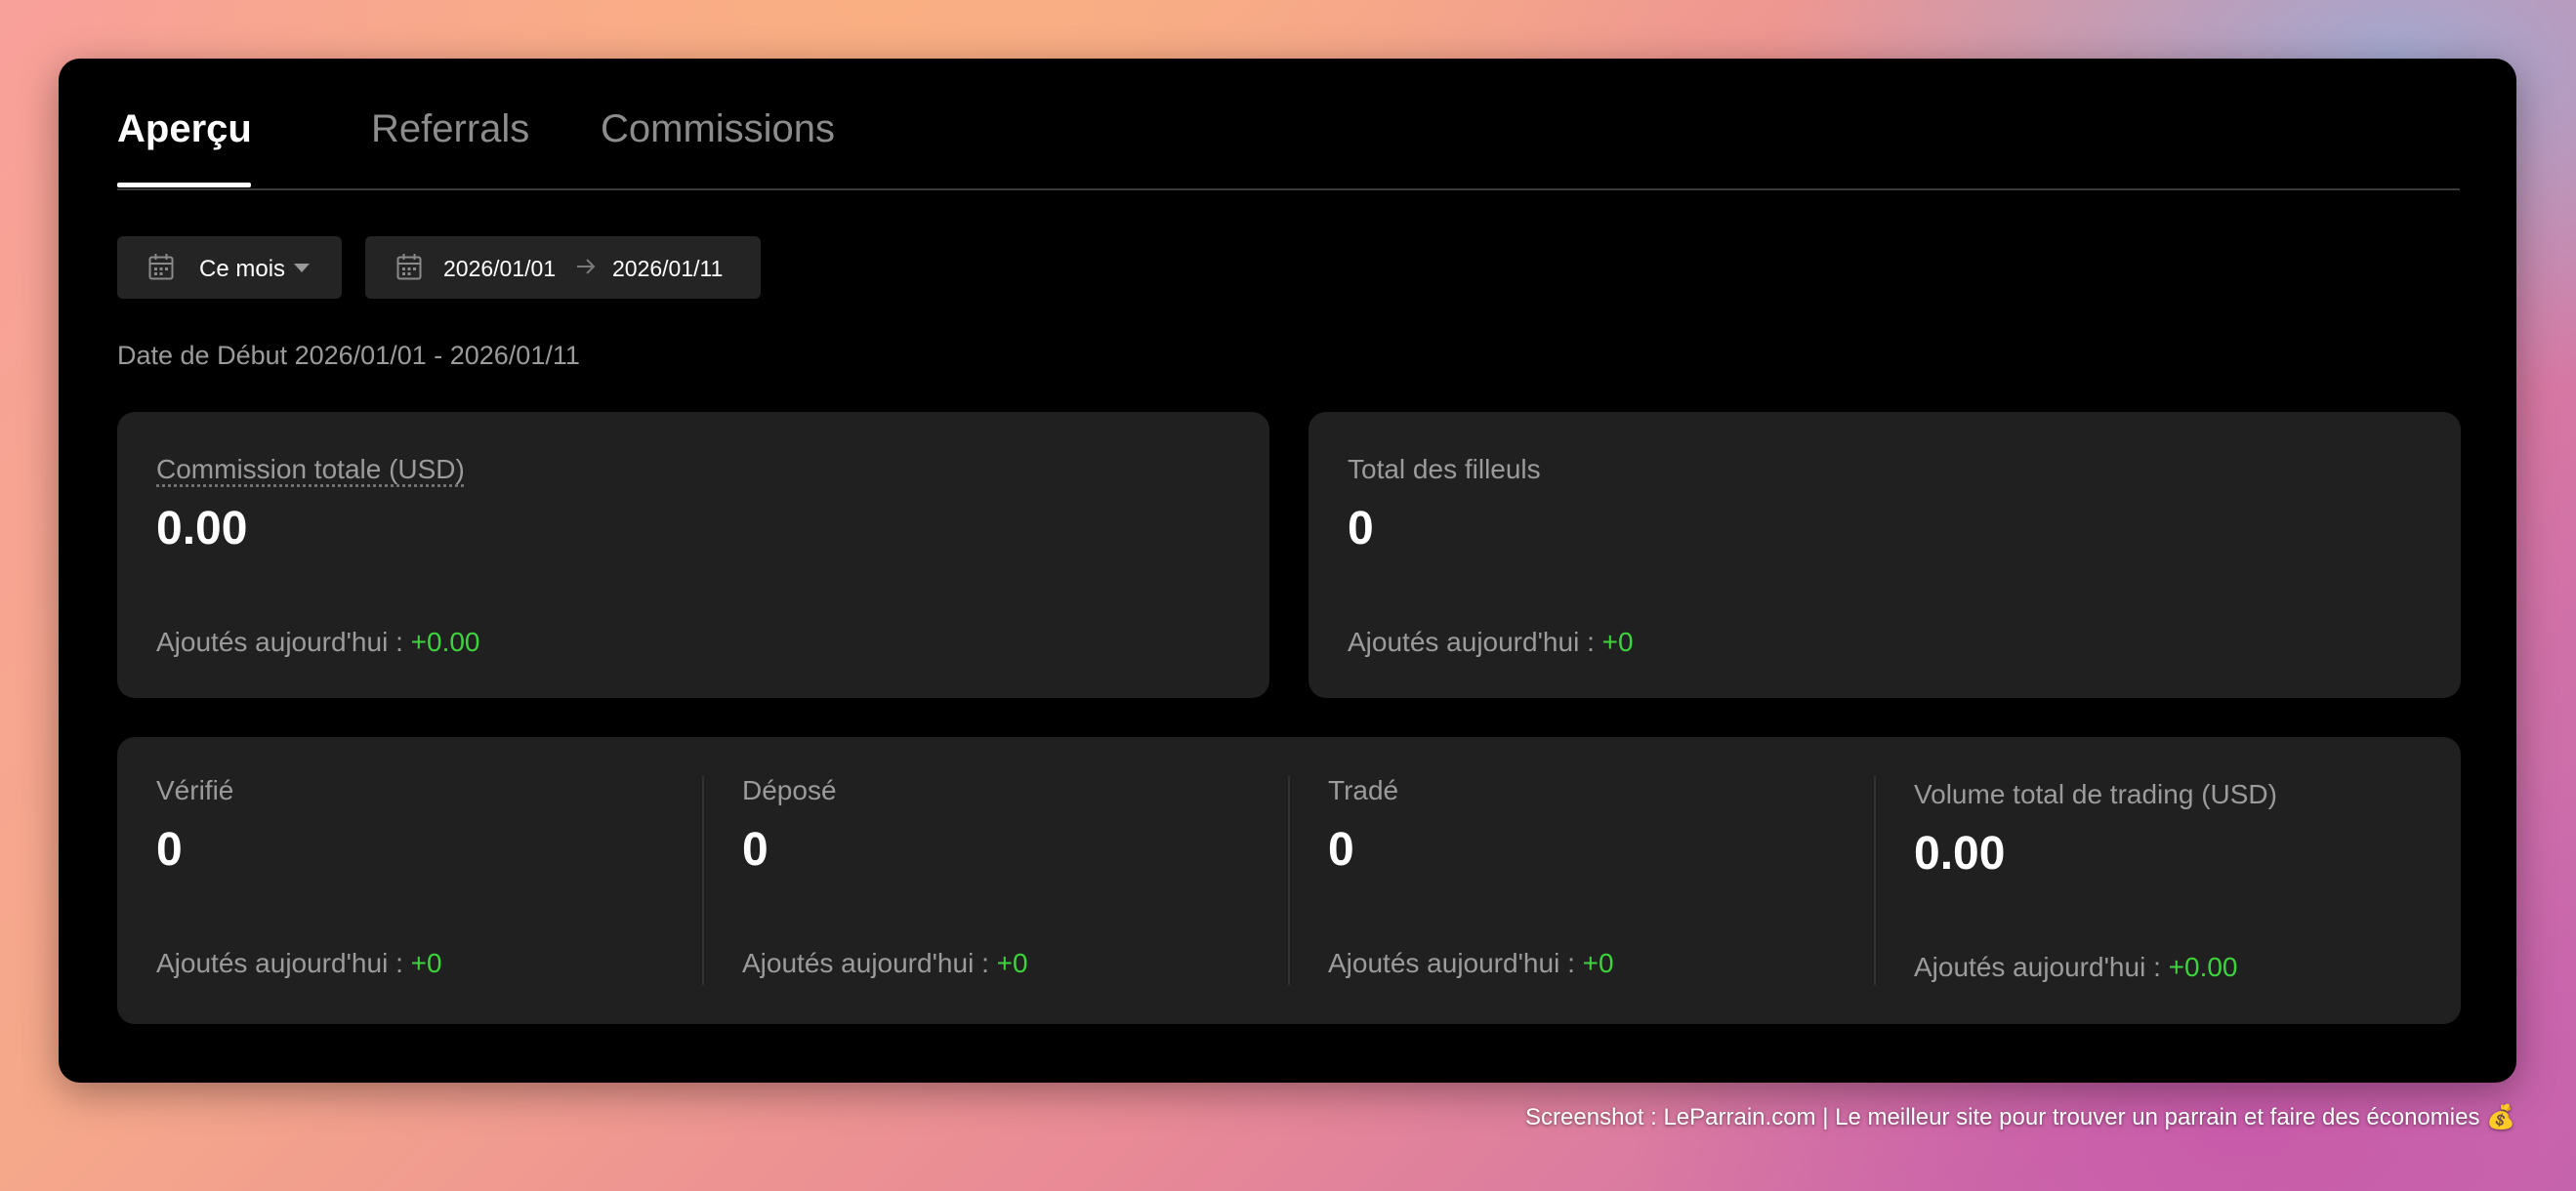 This screenshot has height=1191, width=2576. I want to click on tab-bar: Aperçu Referrals Commissions, so click(1288, 124).